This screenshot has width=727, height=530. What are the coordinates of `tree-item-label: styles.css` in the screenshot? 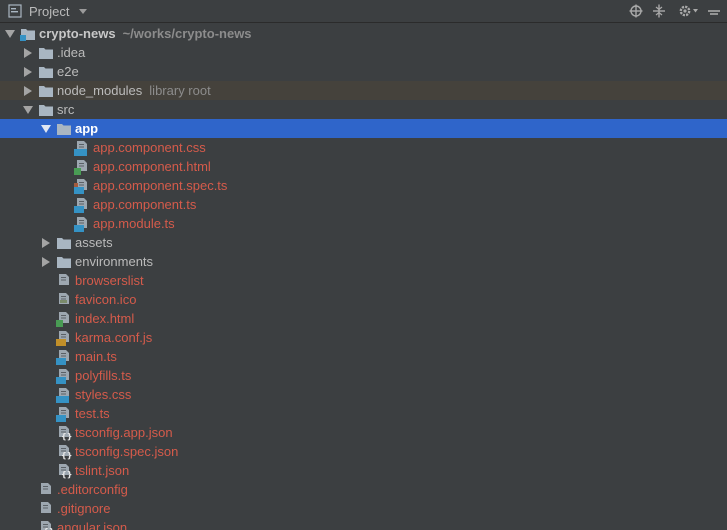 It's located at (103, 394).